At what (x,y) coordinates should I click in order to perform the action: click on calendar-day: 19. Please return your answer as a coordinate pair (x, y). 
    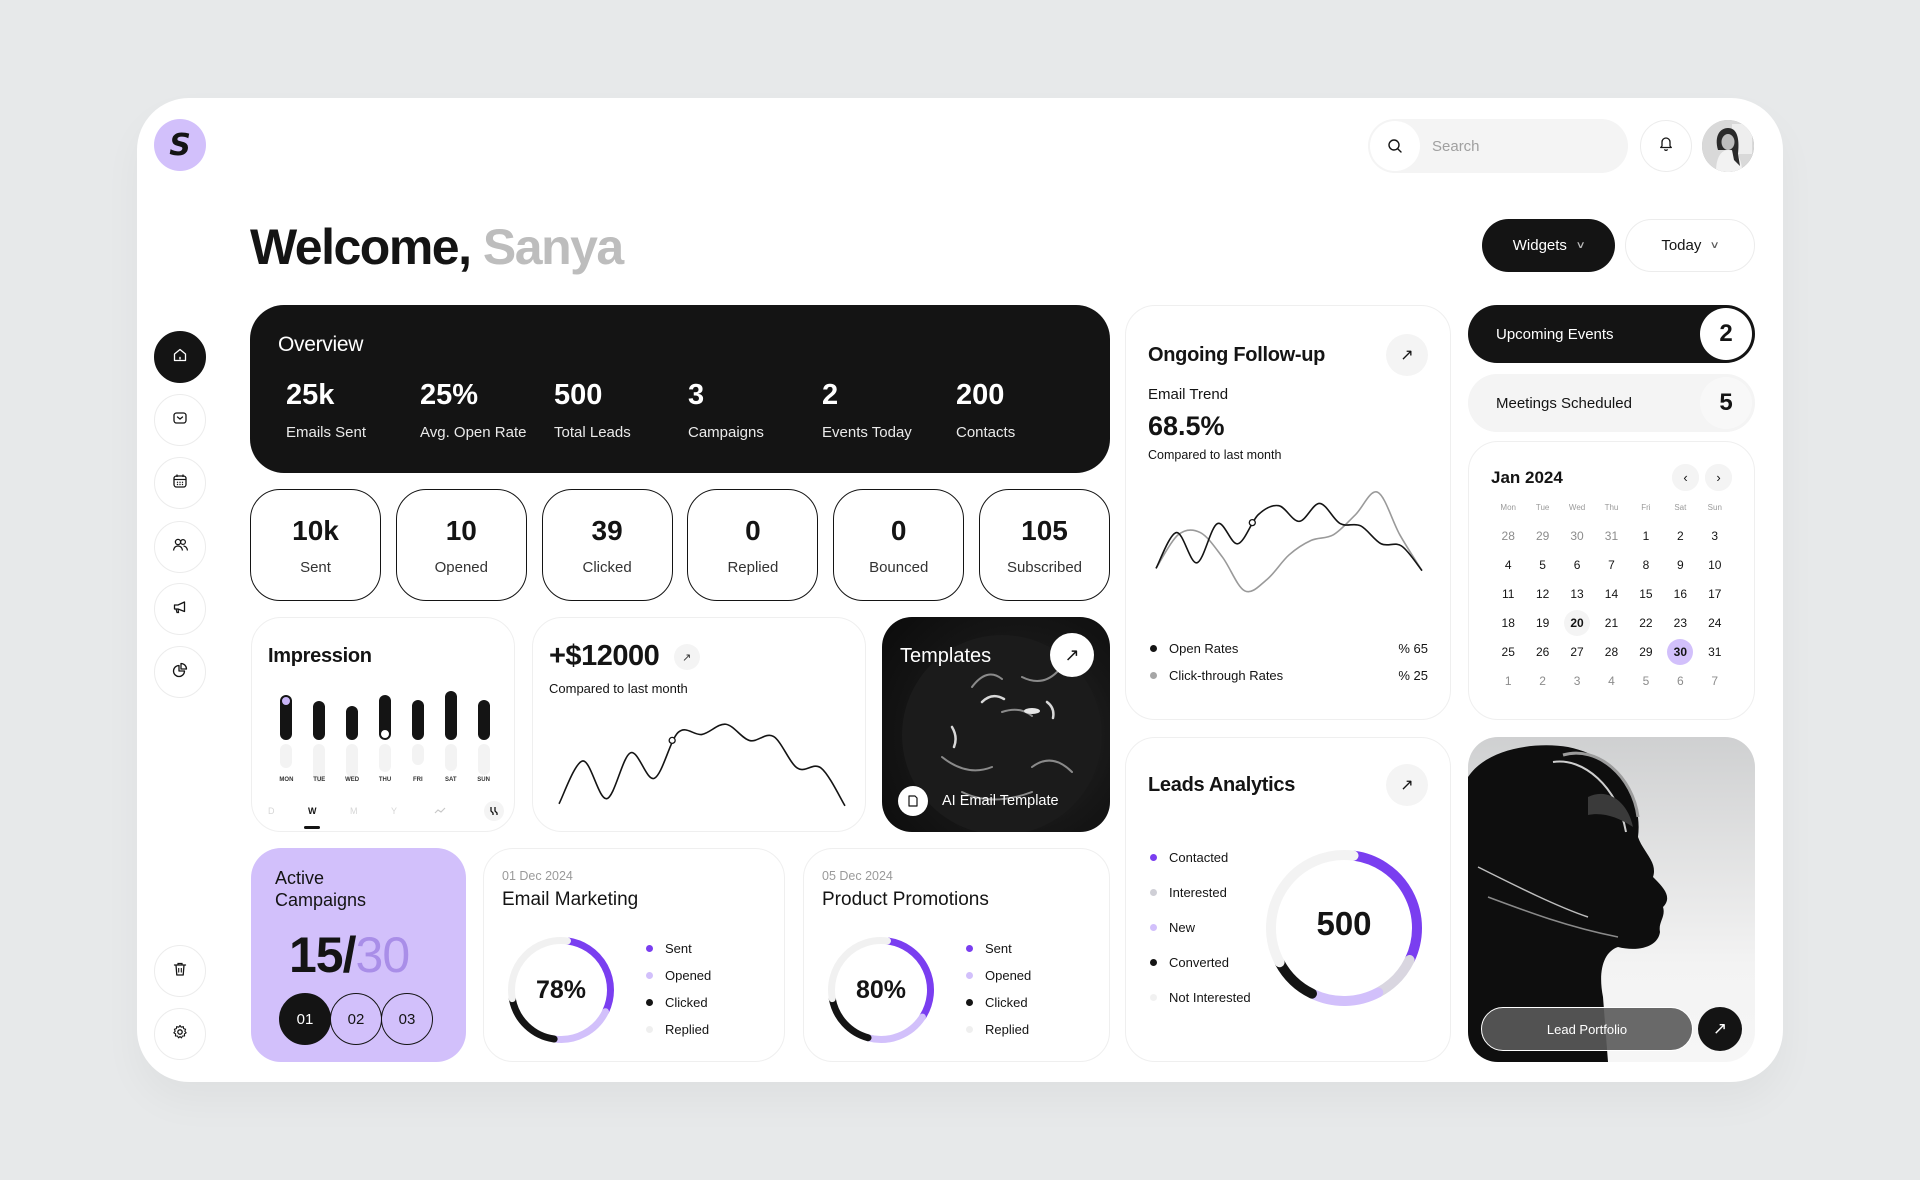
    Looking at the image, I should click on (1542, 622).